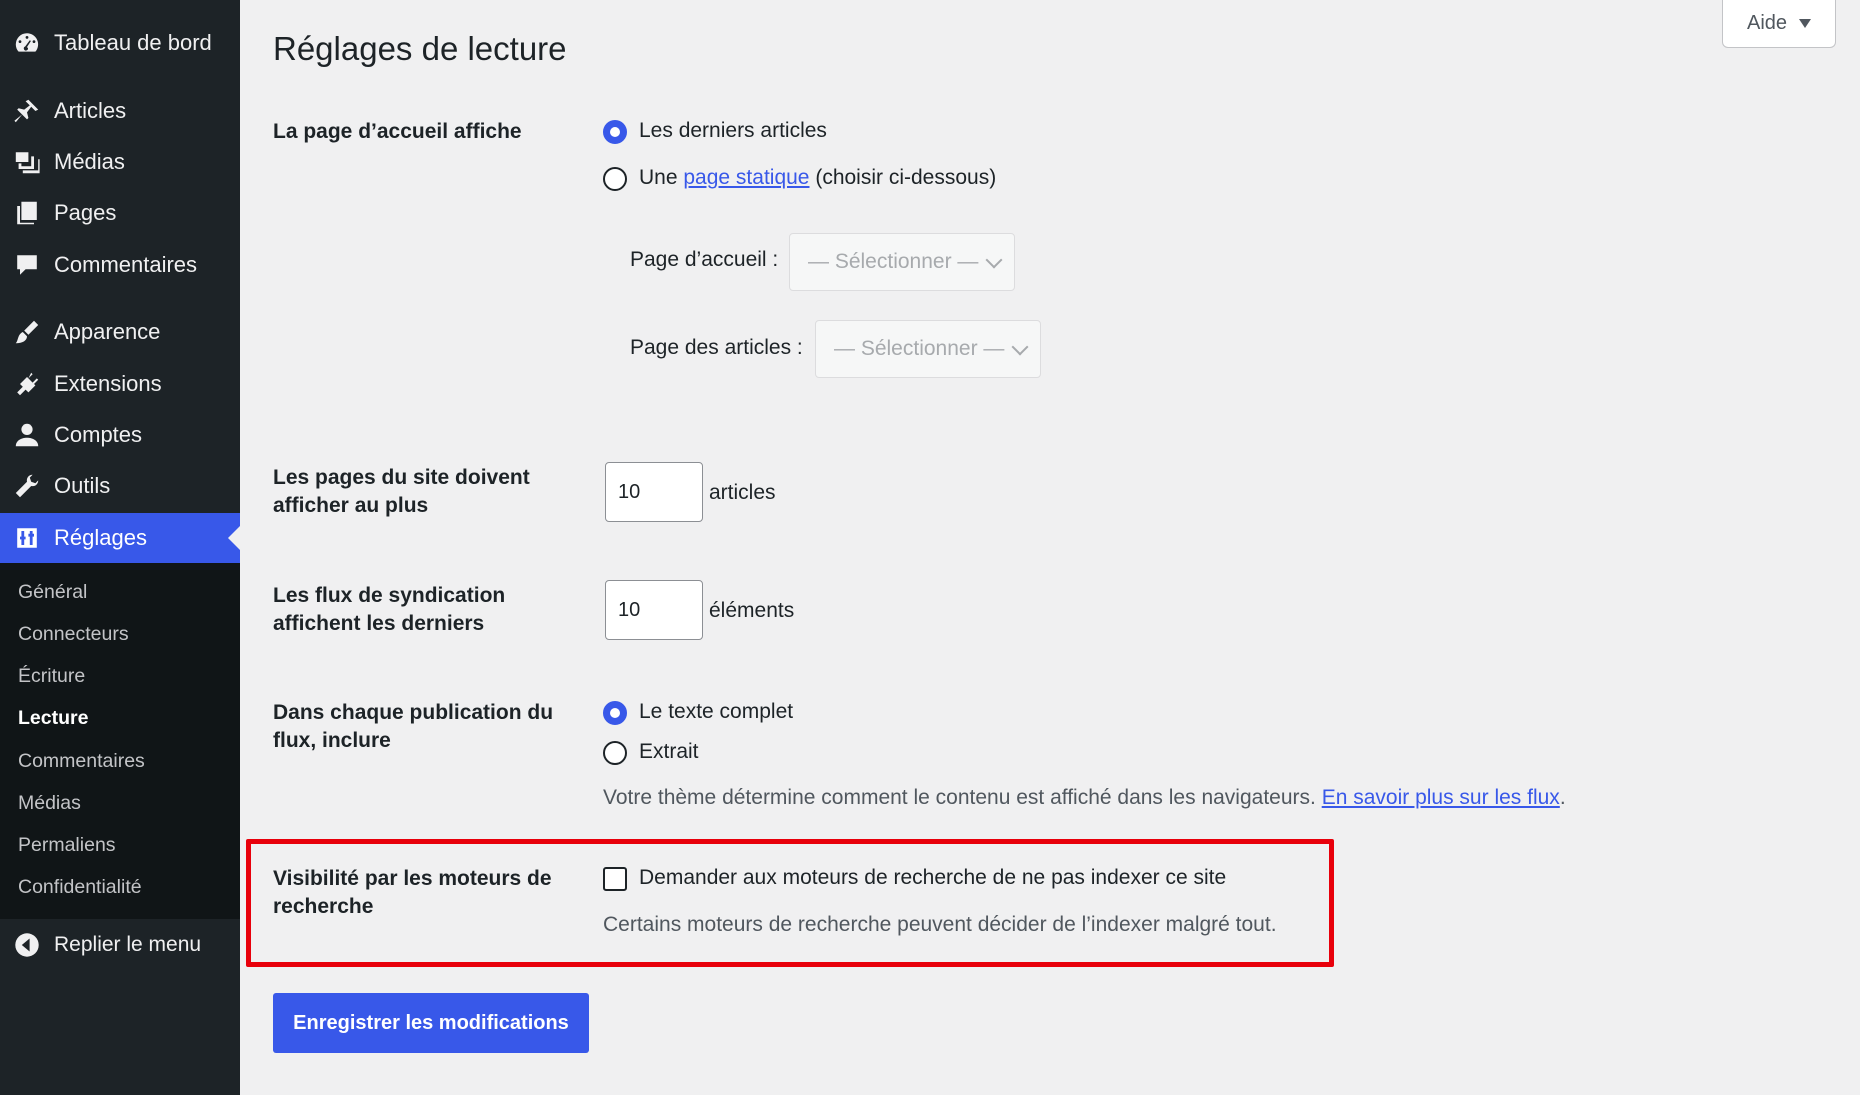 Image resolution: width=1860 pixels, height=1095 pixels. I want to click on feed-description-end: ., so click(1562, 797).